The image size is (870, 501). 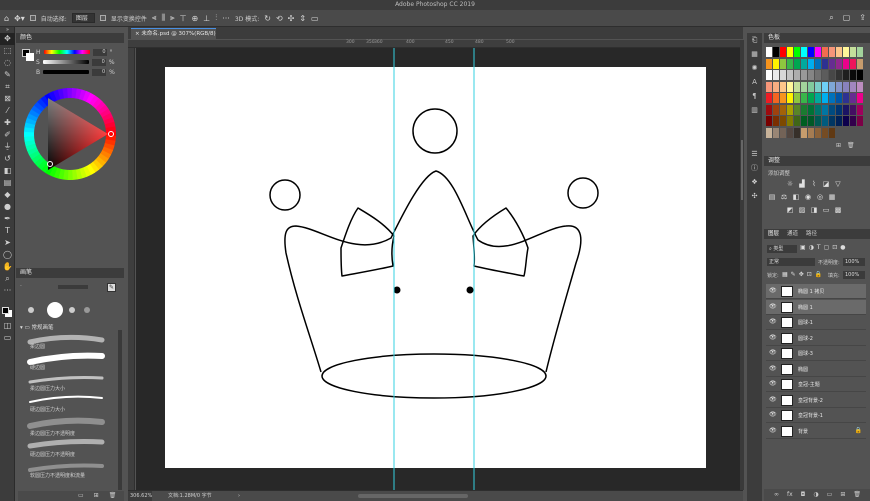 I want to click on brightness-slider, so click(x=66, y=72).